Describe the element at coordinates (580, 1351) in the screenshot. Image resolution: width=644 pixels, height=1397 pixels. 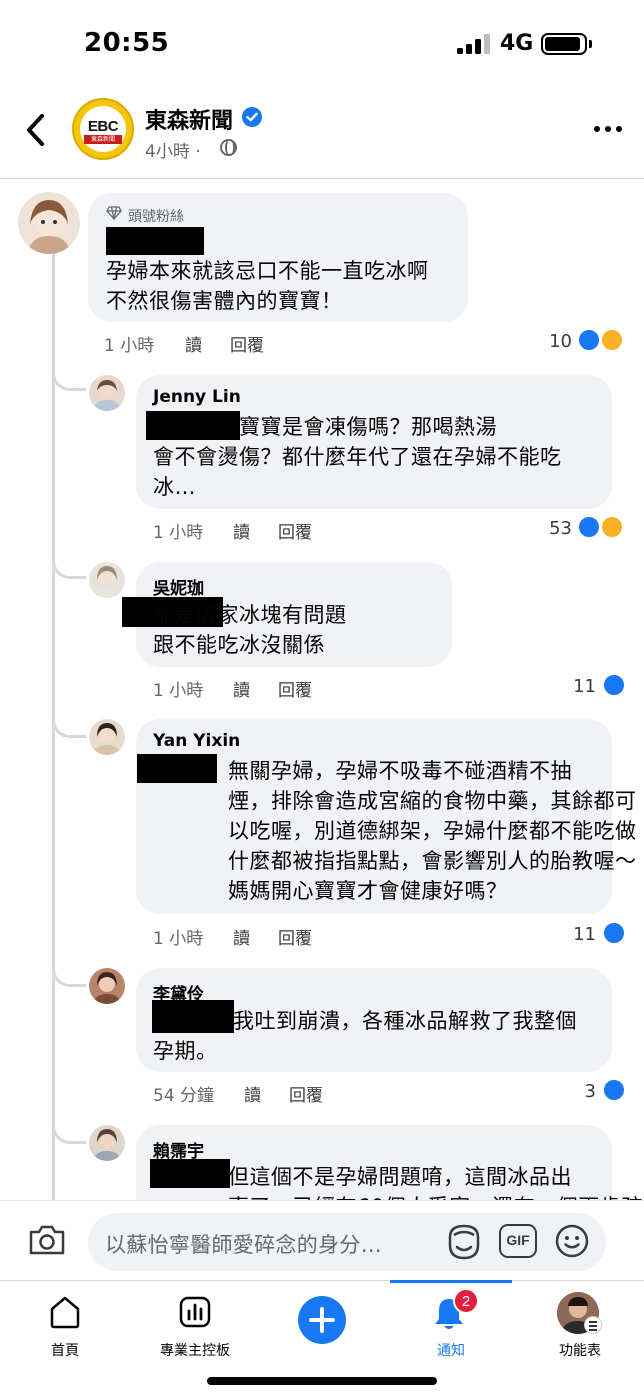
I see `tab-menu-label: 功能表` at that location.